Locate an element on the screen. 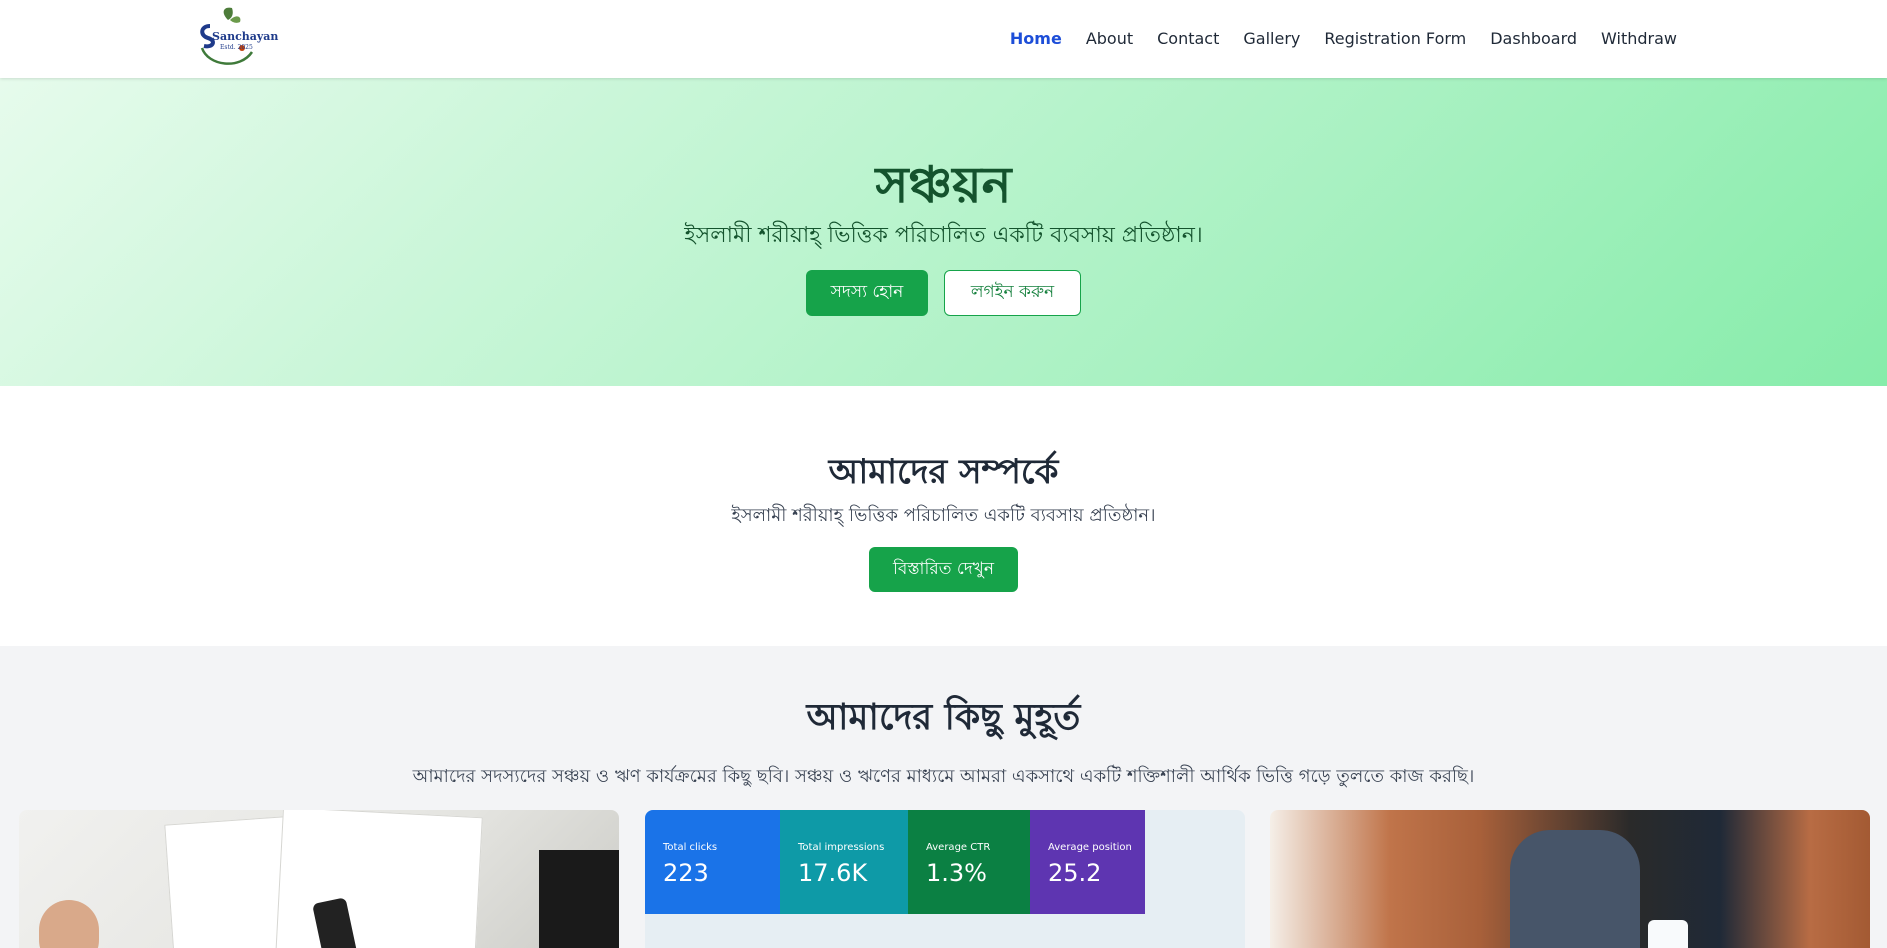  hand-shape is located at coordinates (69, 924).